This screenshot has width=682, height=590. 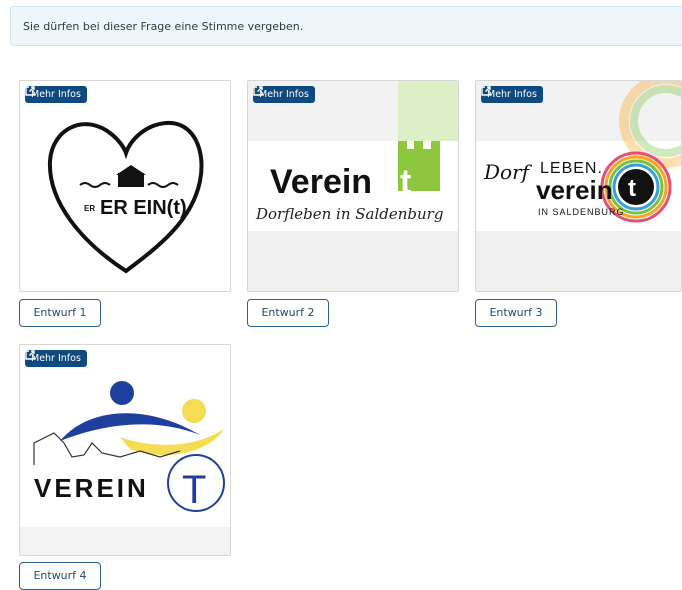 I want to click on svg-text: ER, so click(x=89, y=208).